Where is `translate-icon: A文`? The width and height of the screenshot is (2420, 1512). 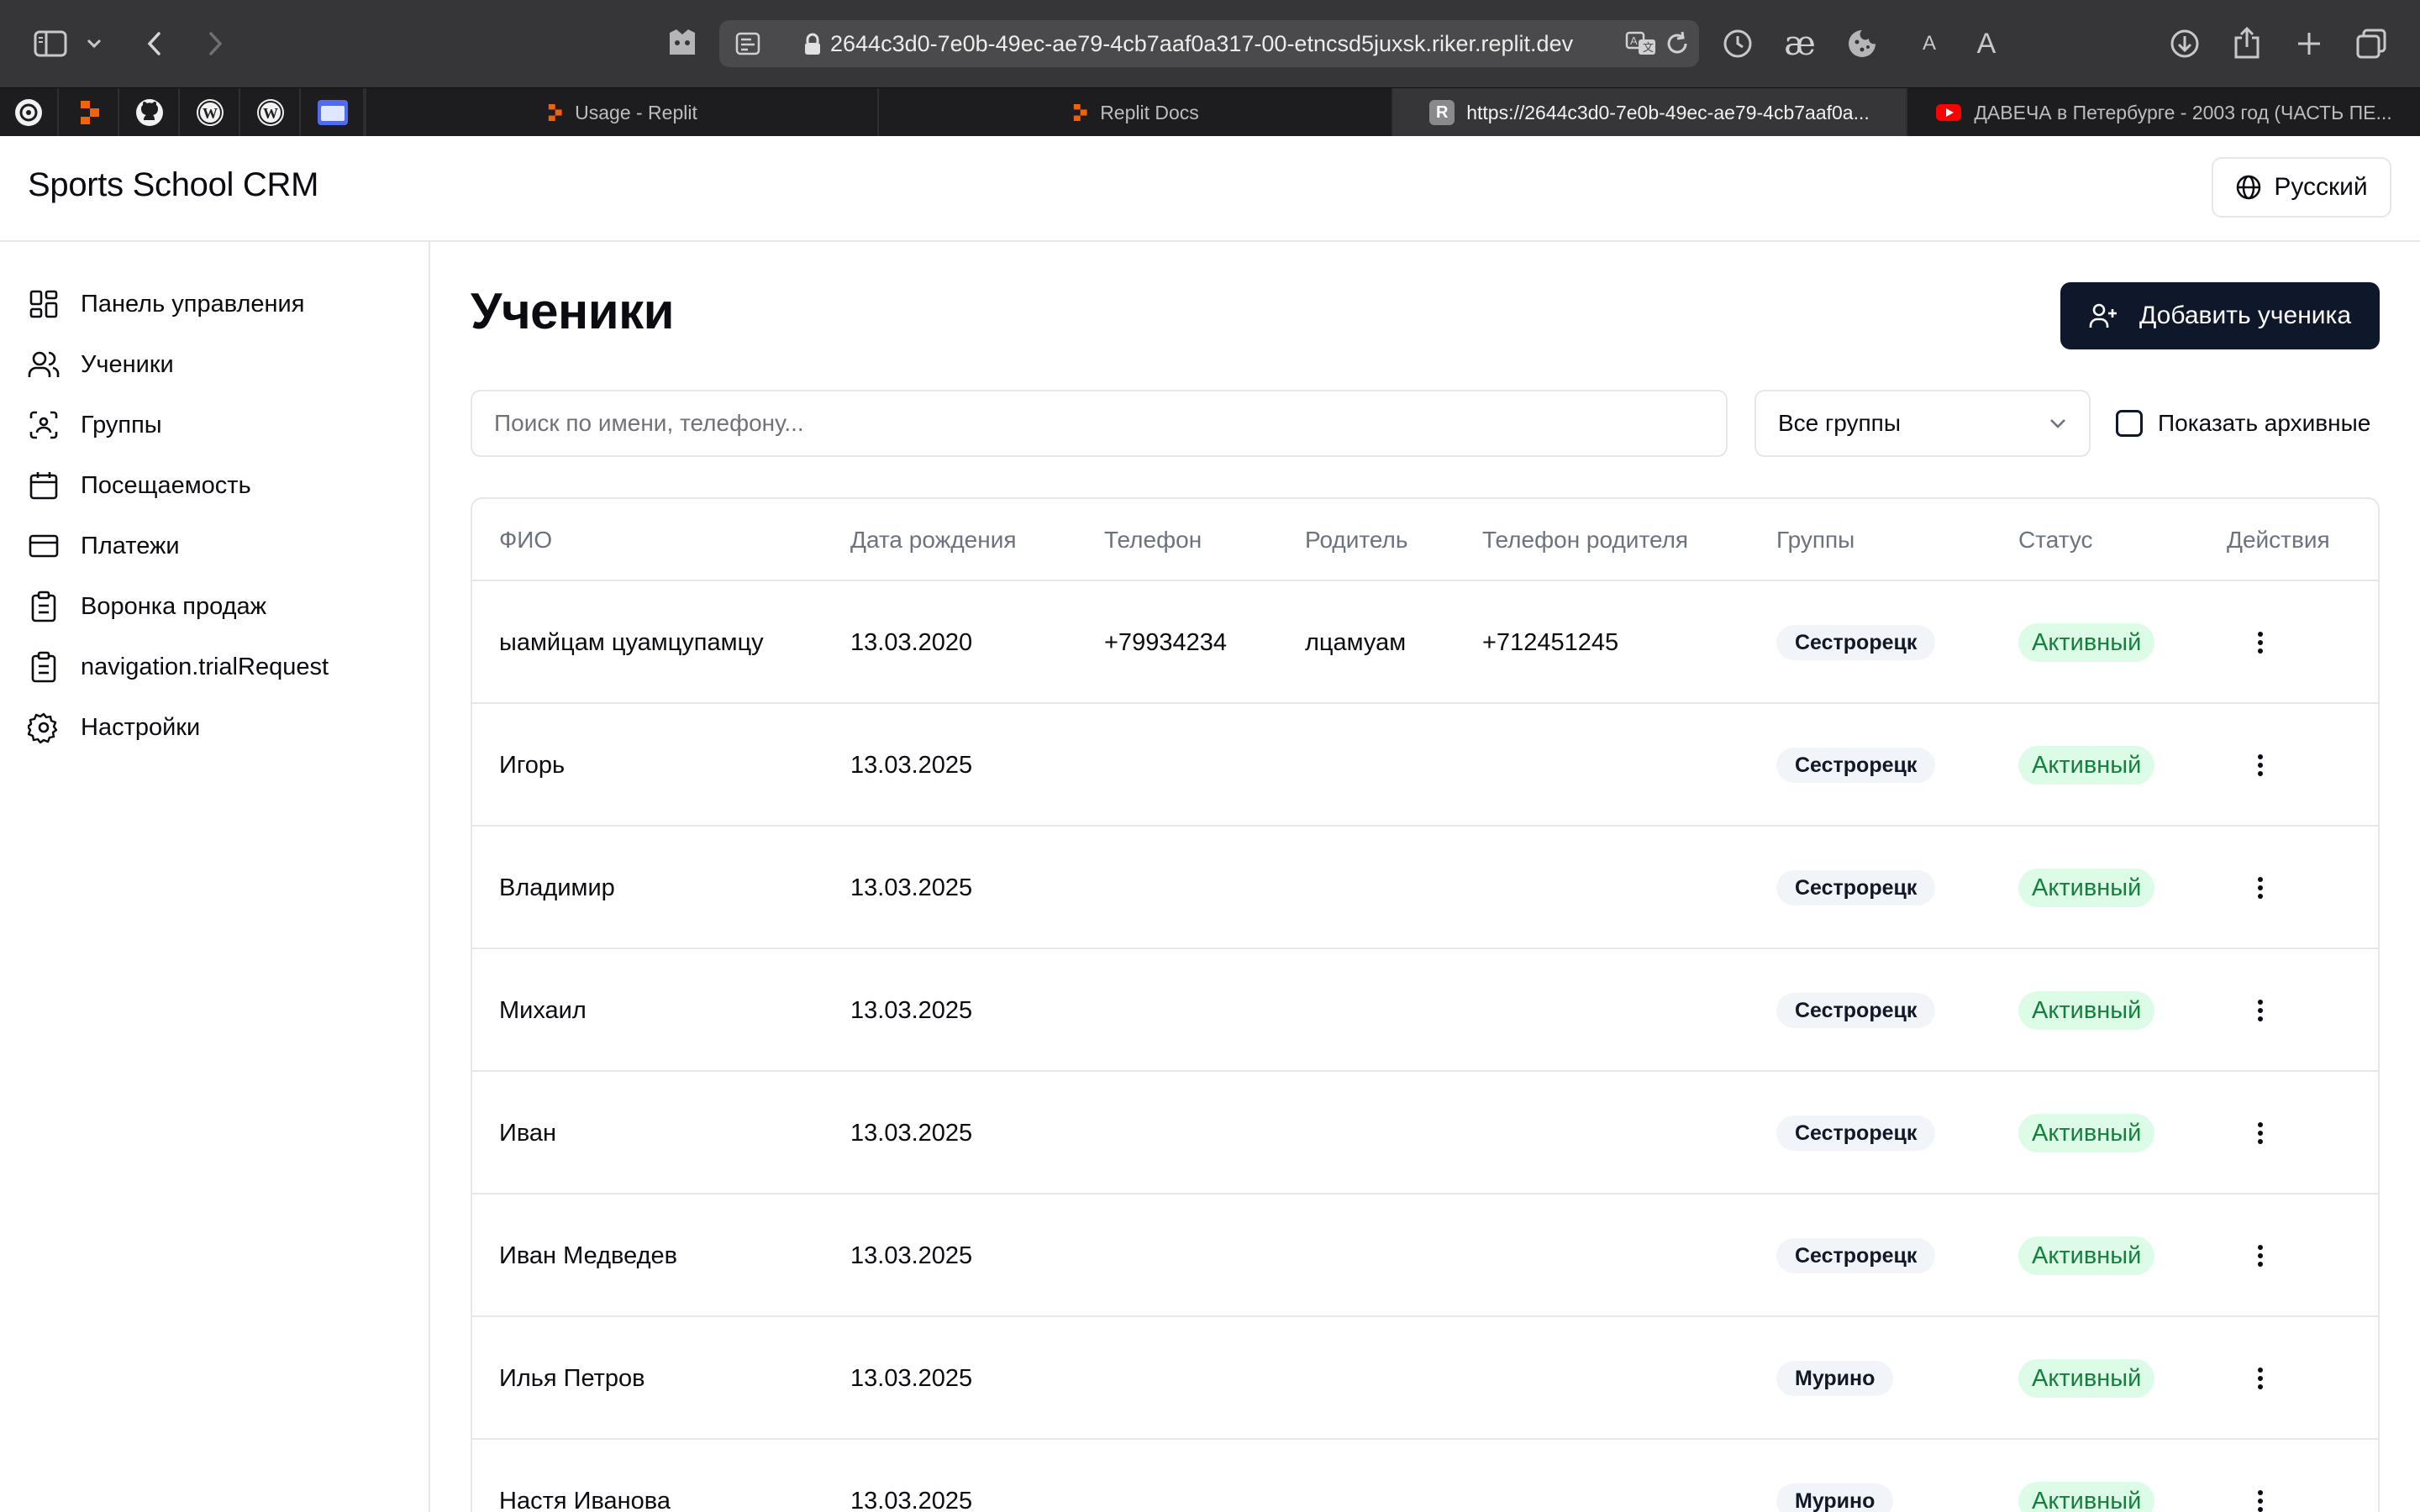 translate-icon: A文 is located at coordinates (1642, 43).